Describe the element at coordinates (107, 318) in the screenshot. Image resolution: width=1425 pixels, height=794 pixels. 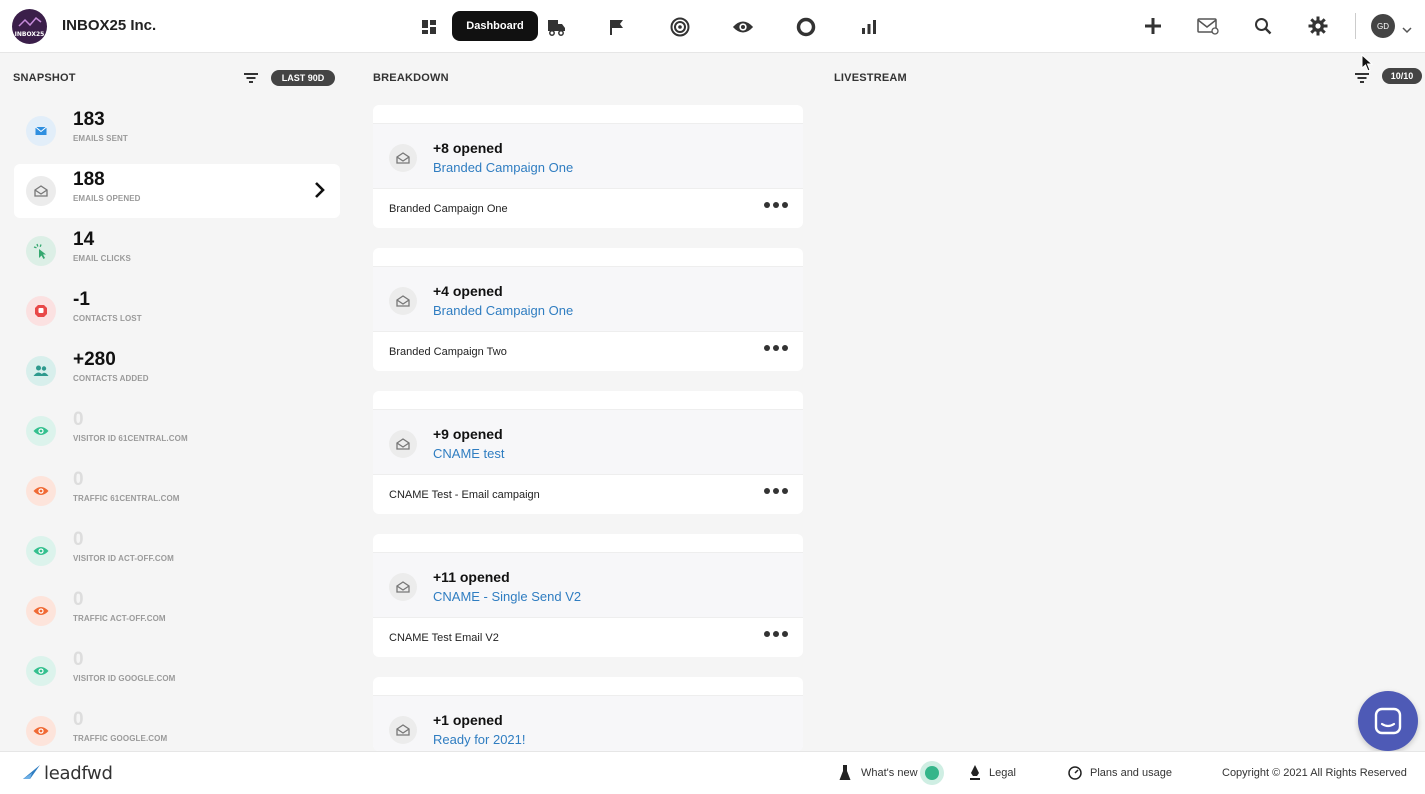
I see `snapshot-label: CONTACTS LOST` at that location.